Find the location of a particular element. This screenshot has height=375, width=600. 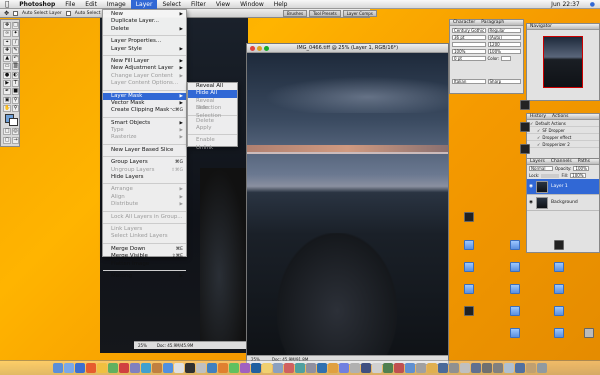

menu-item-group-layers: Group Layers ⌘G is located at coordinates (144, 162).